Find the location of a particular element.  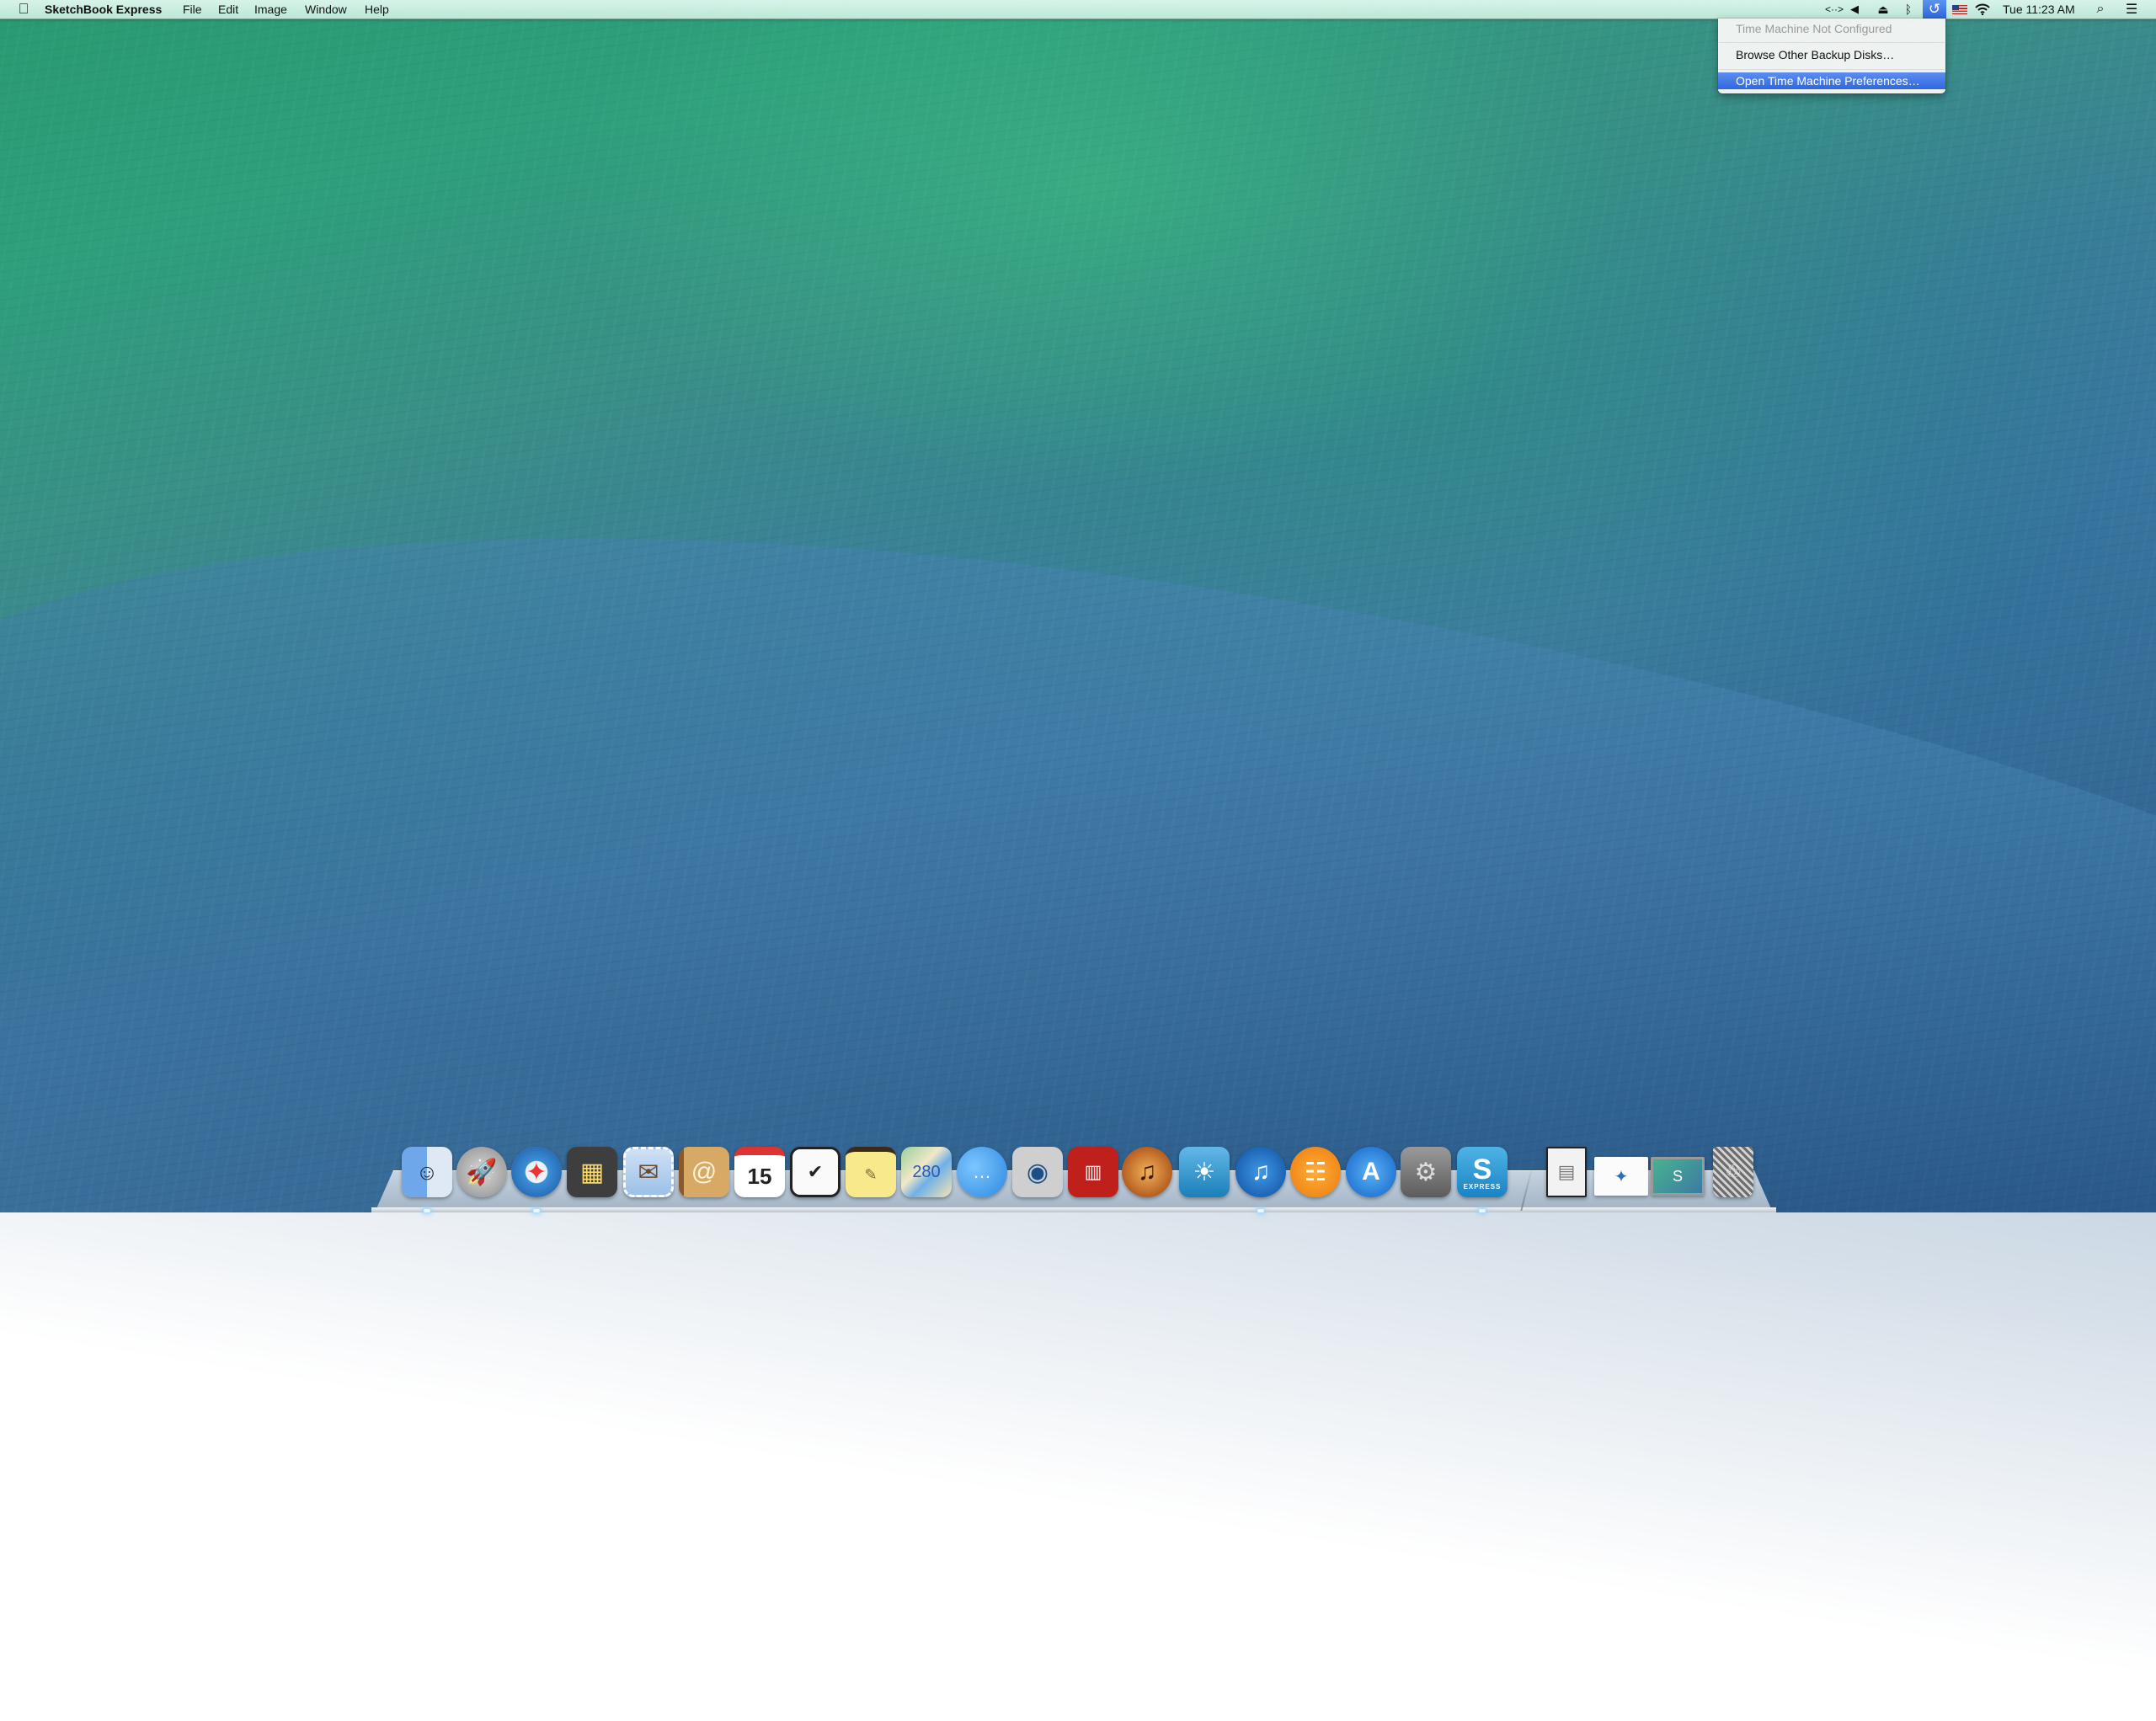

dock-safari-icon: ✦ is located at coordinates (536, 1172).